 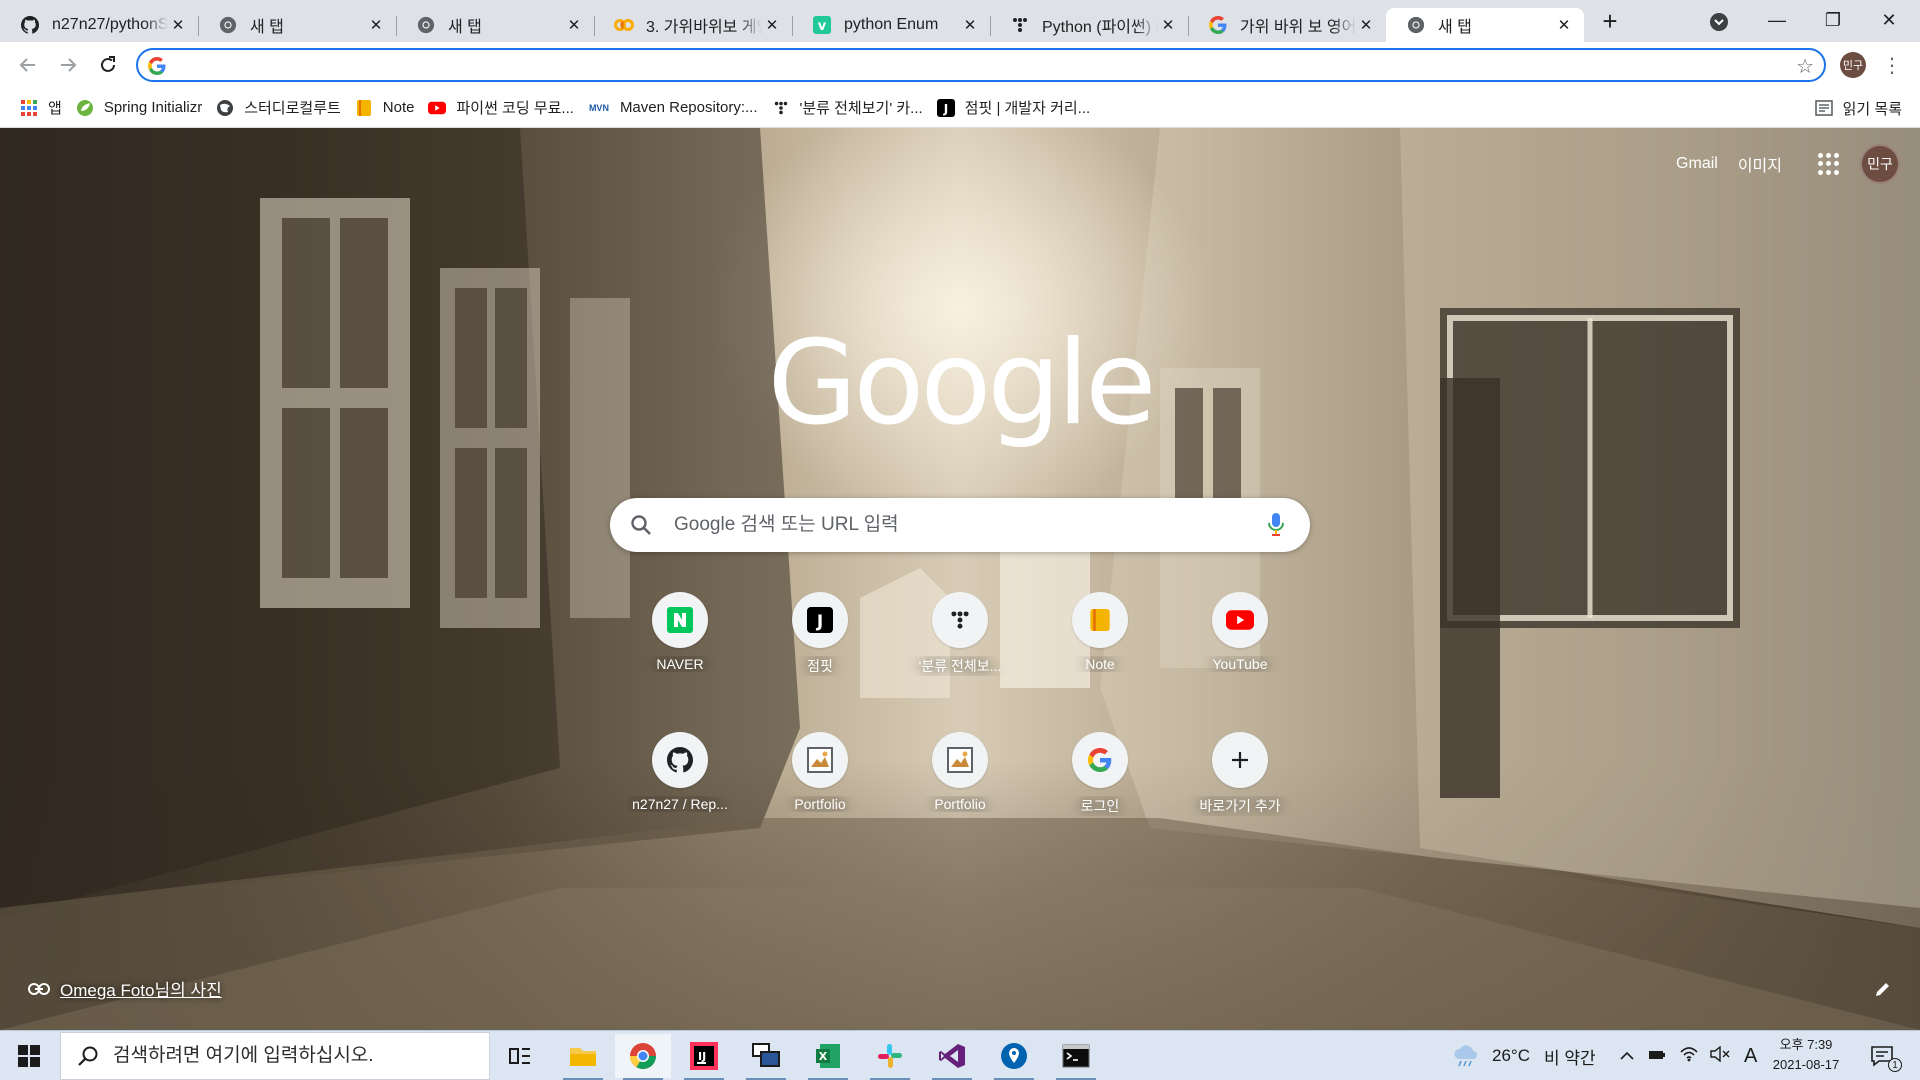 What do you see at coordinates (1892, 65) in the screenshot?
I see `menu-kebab-icon: ⋮` at bounding box center [1892, 65].